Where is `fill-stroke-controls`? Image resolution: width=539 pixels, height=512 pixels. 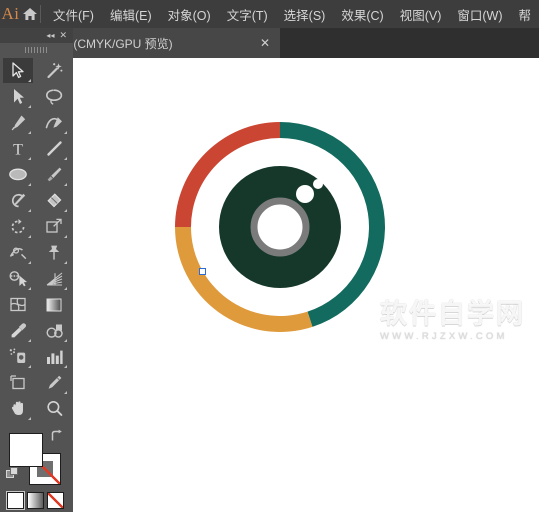 fill-stroke-controls is located at coordinates (35, 457).